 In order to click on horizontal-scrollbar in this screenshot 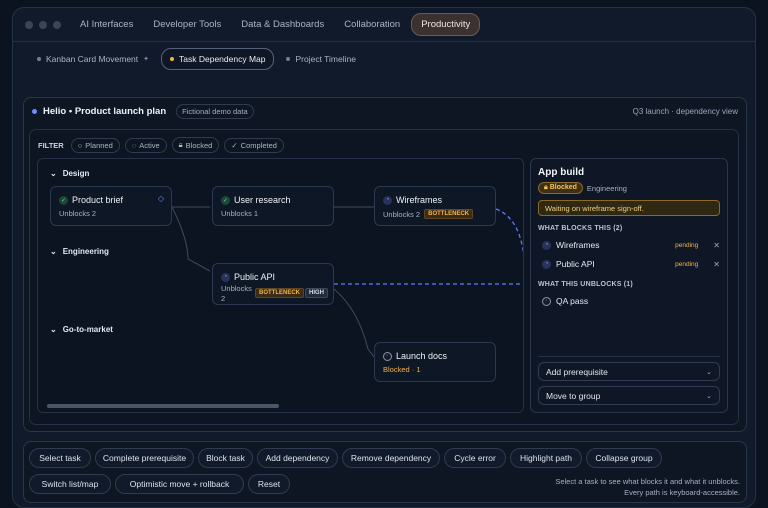, I will do `click(163, 406)`.